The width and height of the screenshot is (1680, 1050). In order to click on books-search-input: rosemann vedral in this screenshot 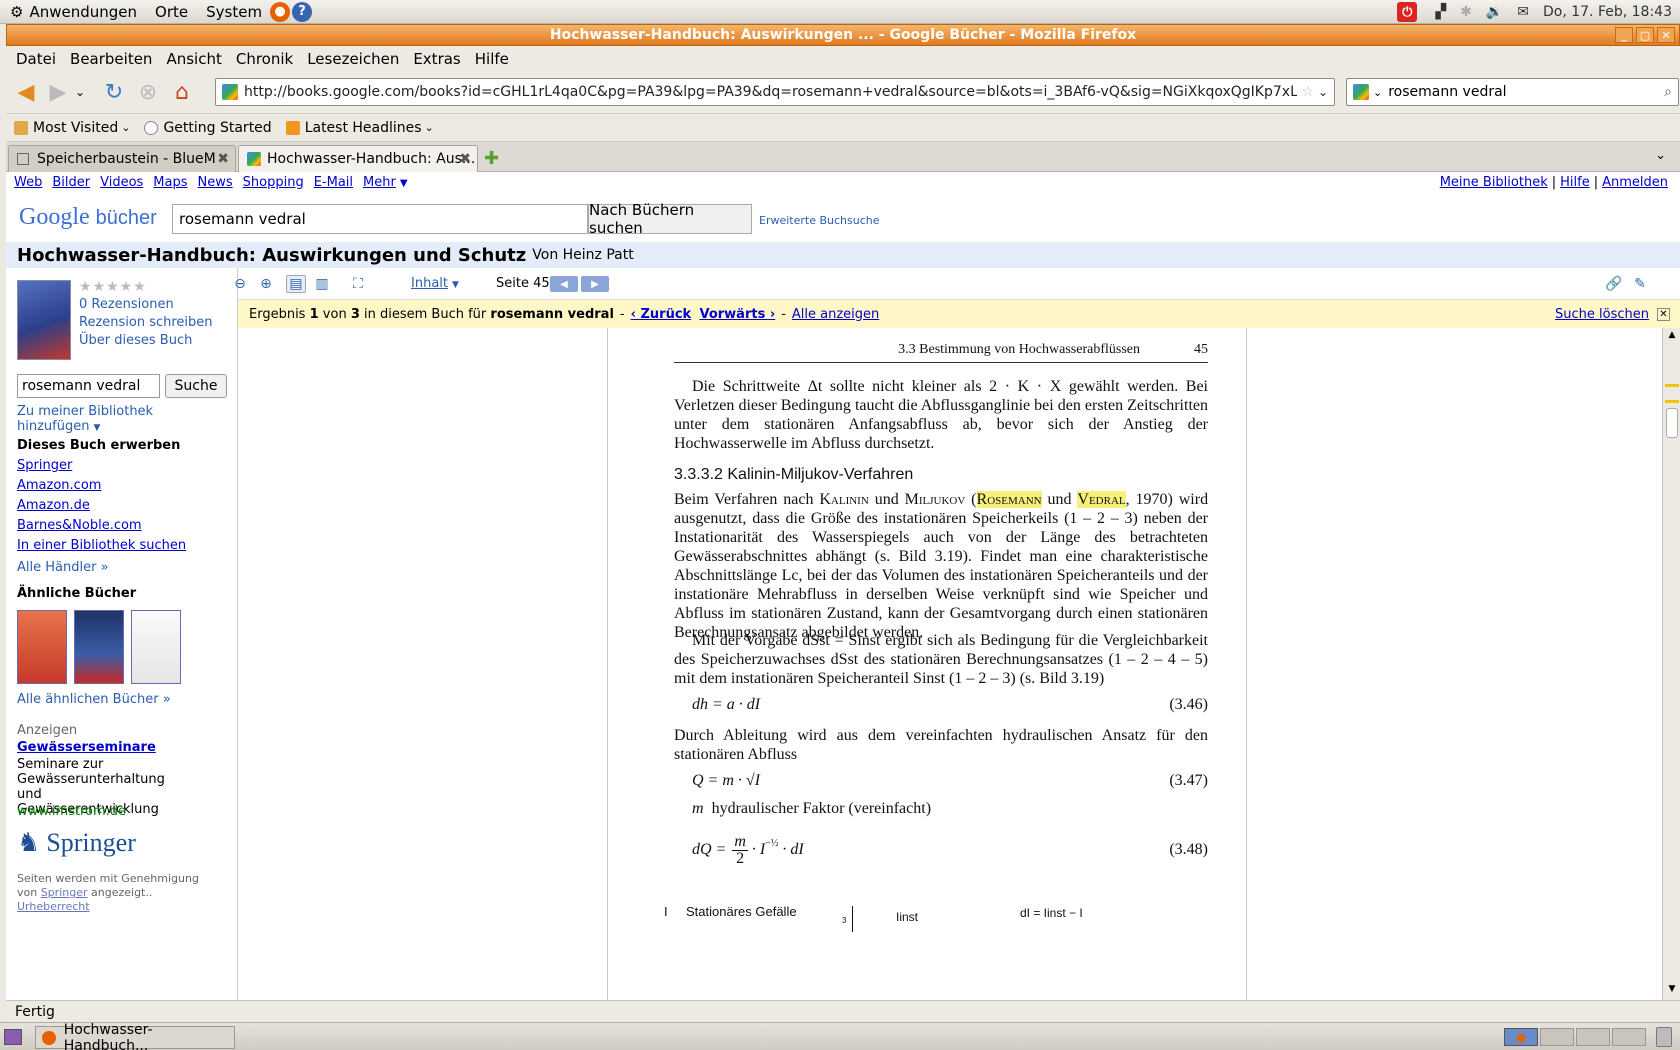, I will do `click(380, 219)`.